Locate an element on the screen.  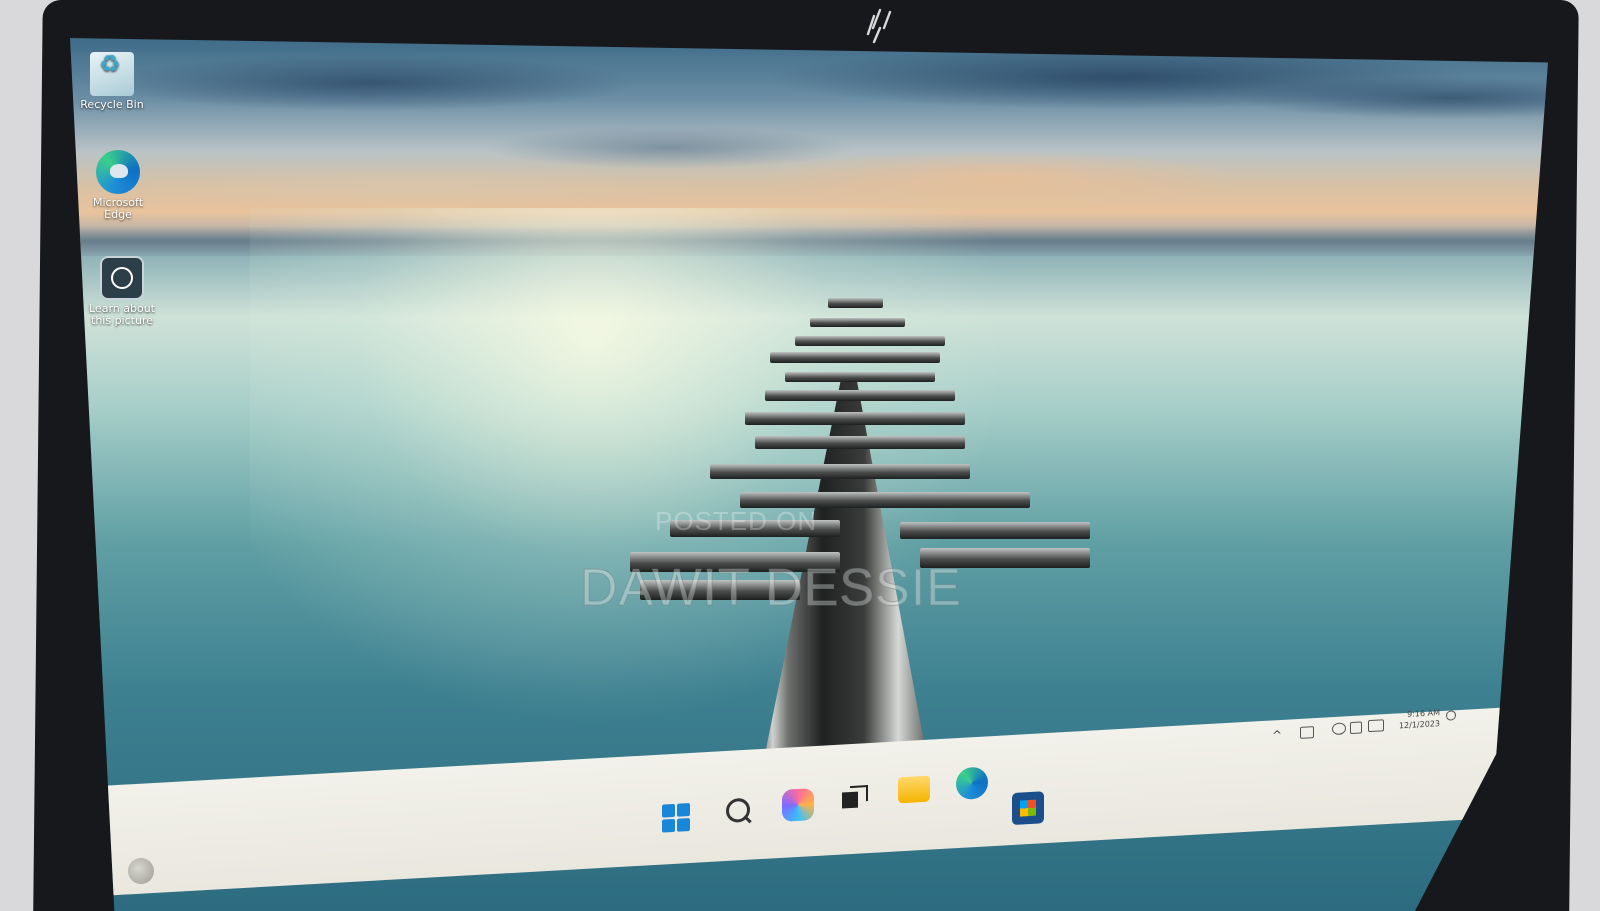
taskbar-file-explorer-button is located at coordinates (914, 789).